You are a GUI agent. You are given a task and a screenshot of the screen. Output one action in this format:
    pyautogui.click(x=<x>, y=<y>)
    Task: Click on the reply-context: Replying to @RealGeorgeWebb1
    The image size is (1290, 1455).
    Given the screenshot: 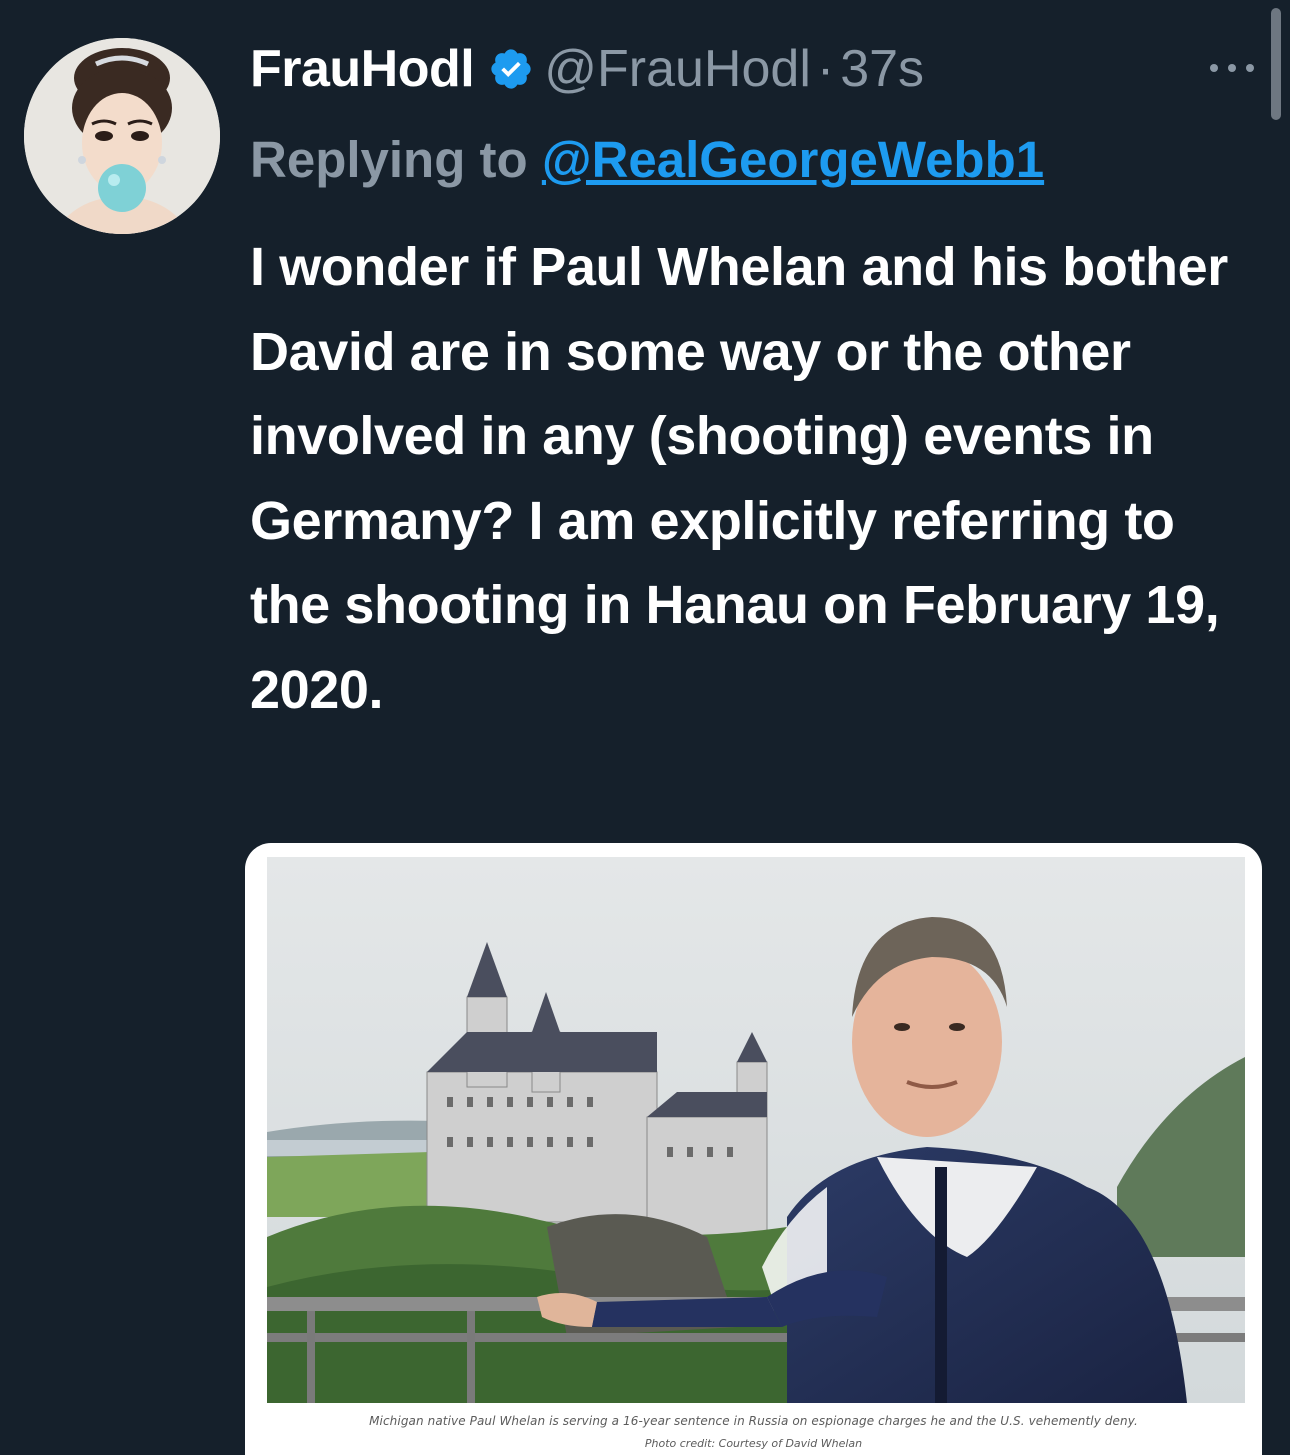 What is the action you would take?
    pyautogui.click(x=647, y=159)
    